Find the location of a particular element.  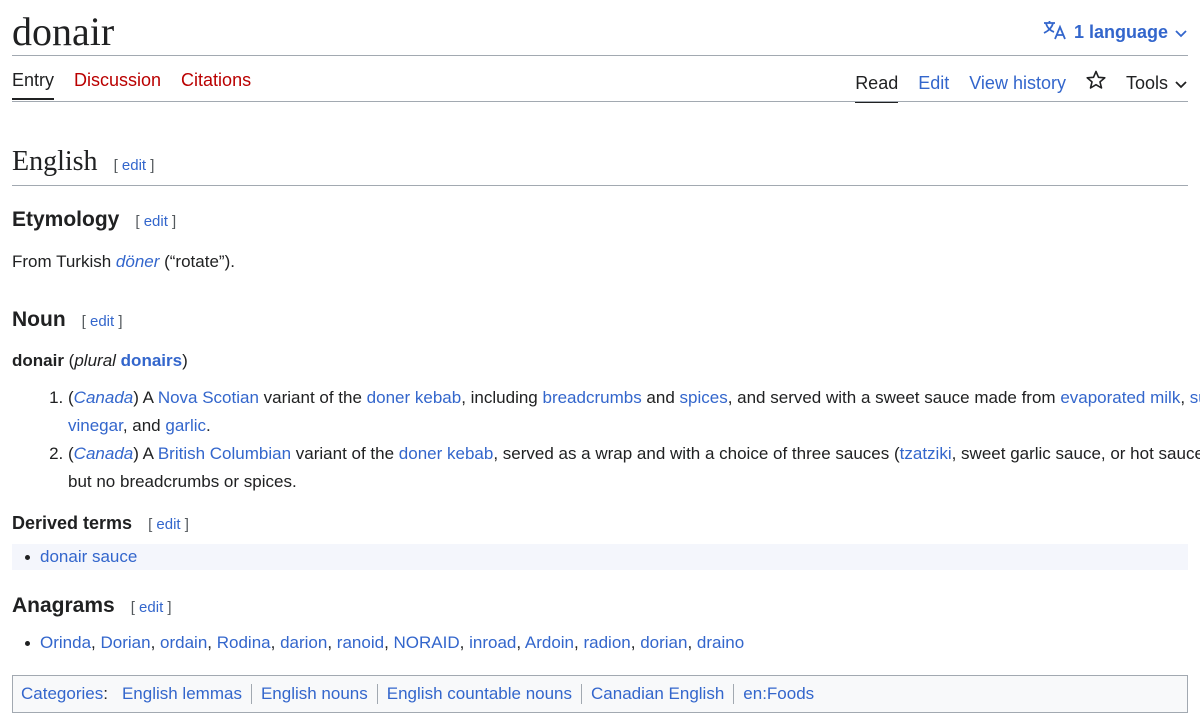

headword-line: donair (plural donairs) is located at coordinates (100, 360).